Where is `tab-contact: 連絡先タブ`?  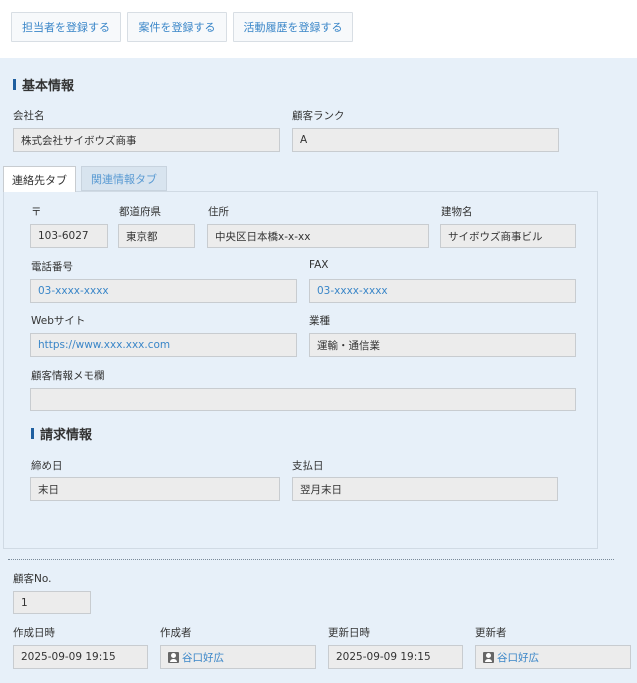
tab-contact: 連絡先タブ is located at coordinates (39, 179).